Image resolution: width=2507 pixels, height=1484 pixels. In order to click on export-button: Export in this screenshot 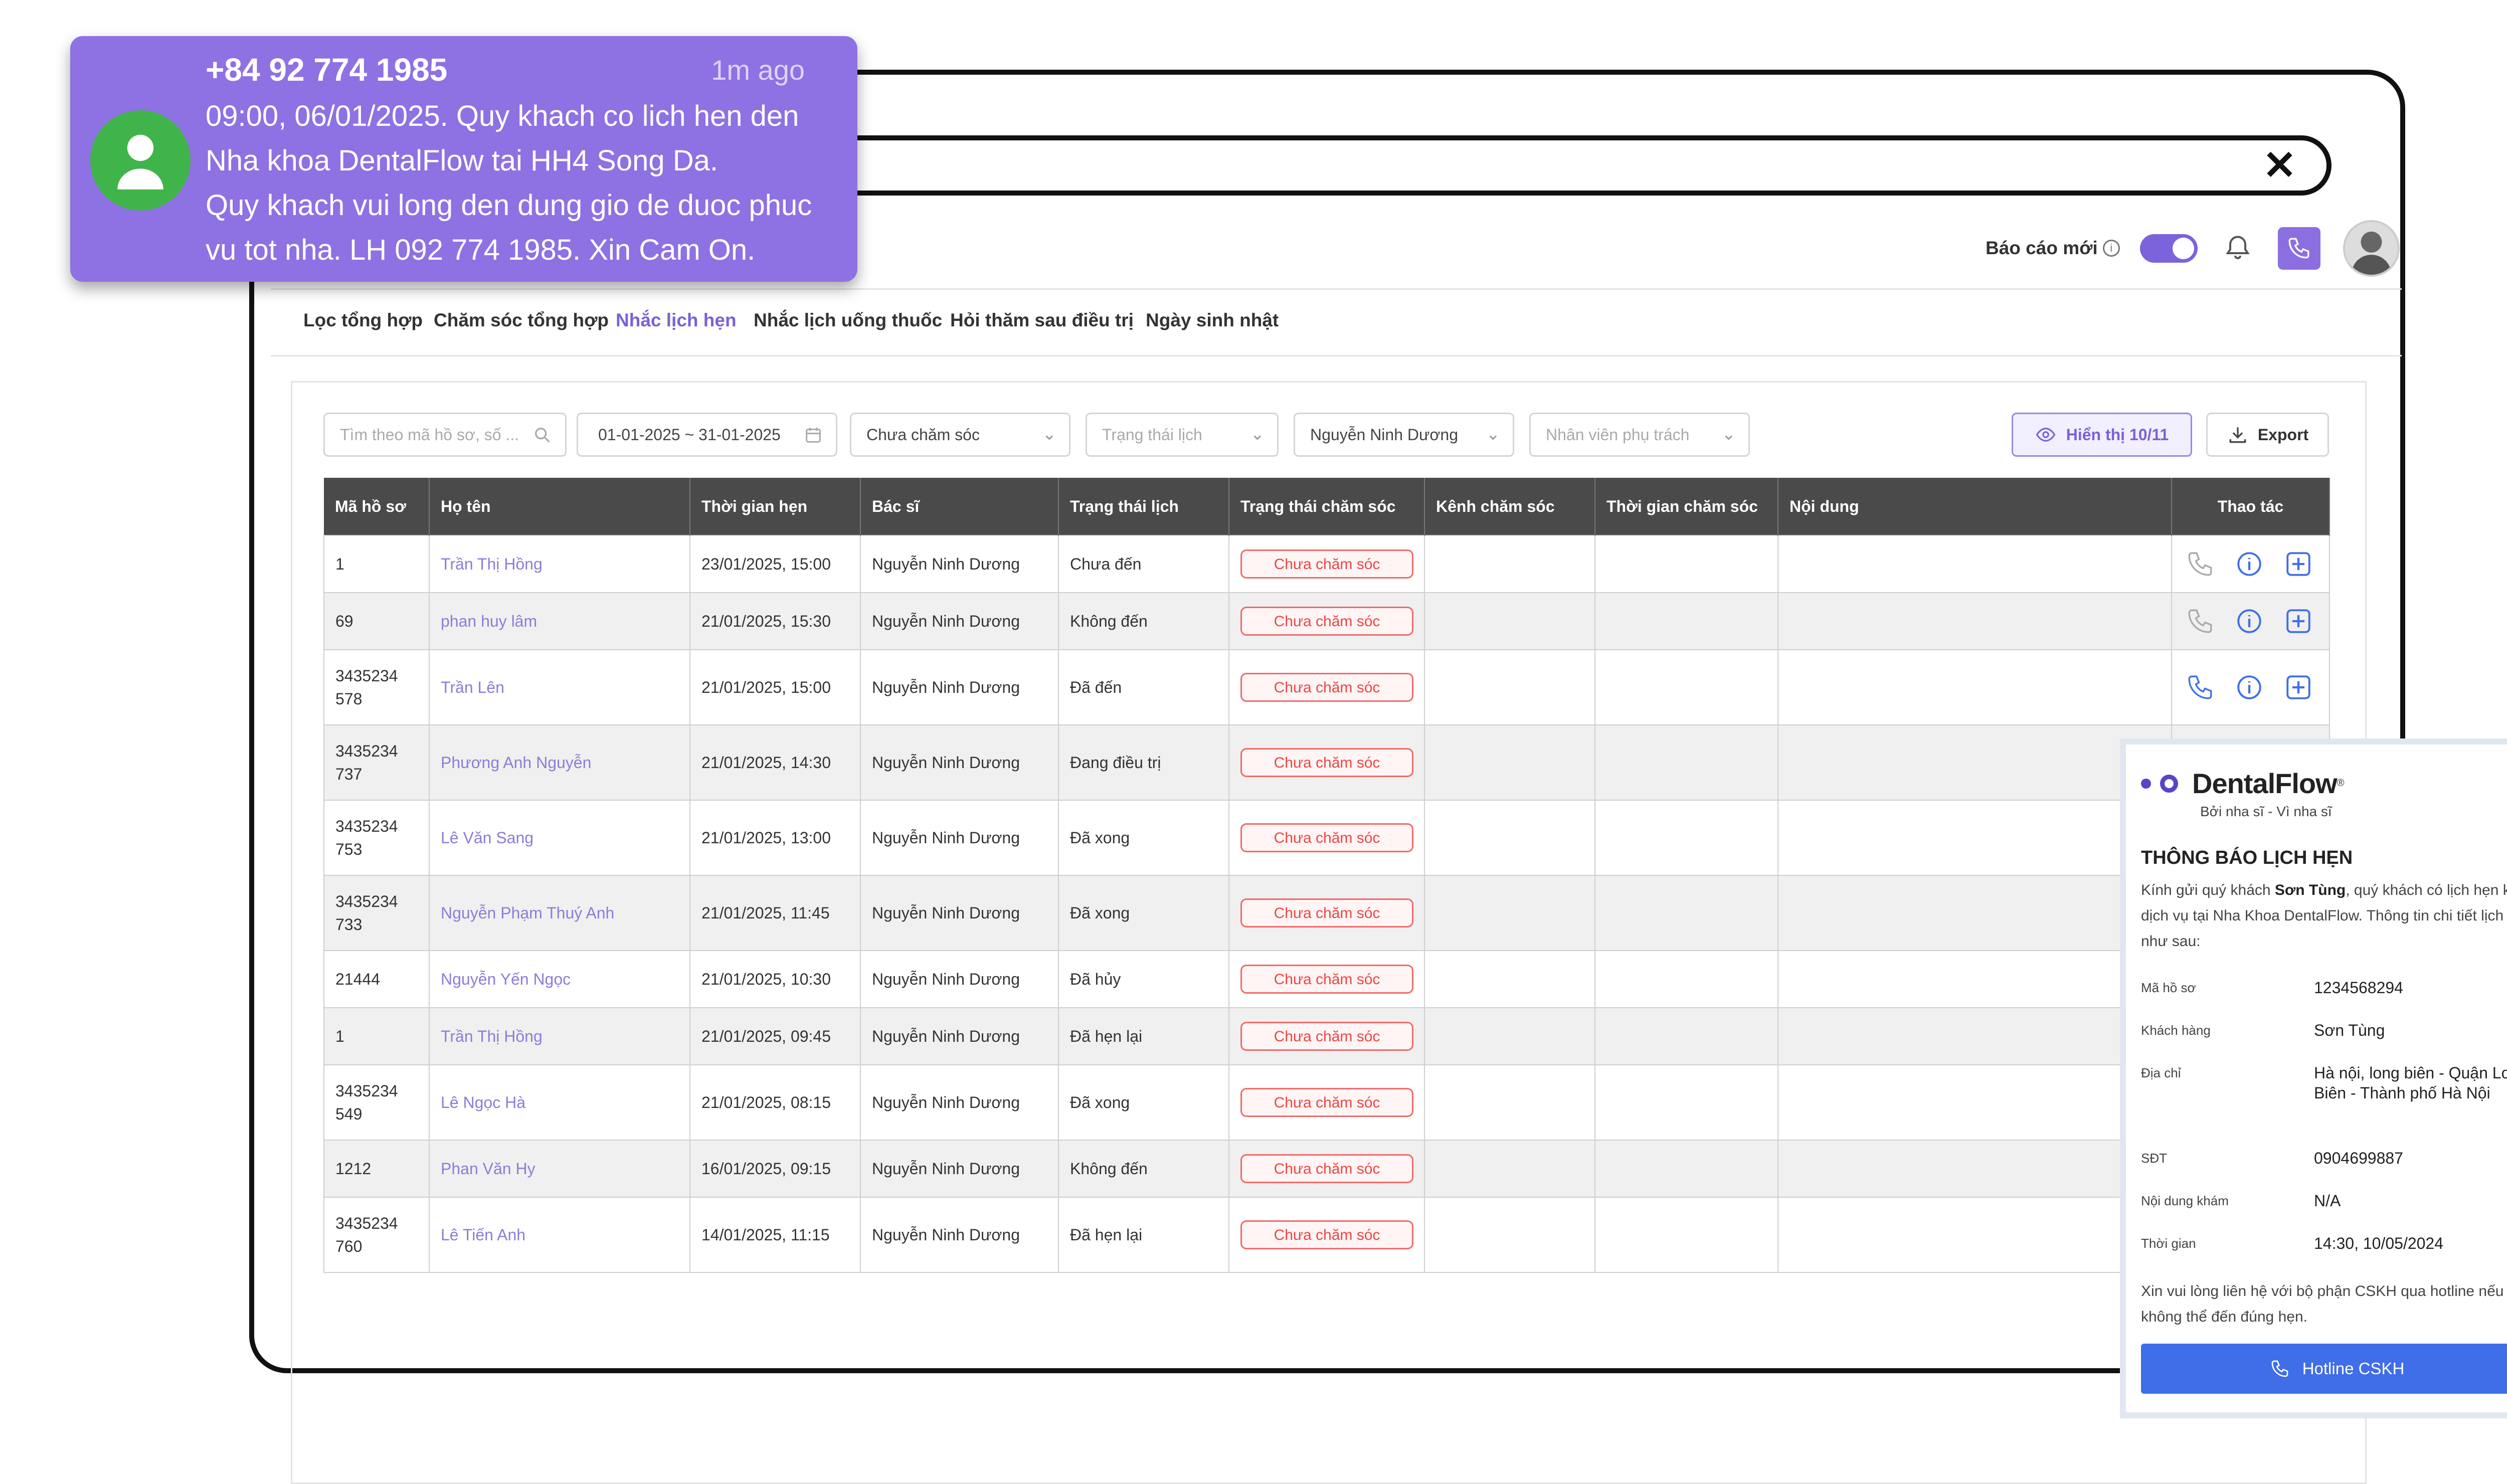, I will do `click(2267, 435)`.